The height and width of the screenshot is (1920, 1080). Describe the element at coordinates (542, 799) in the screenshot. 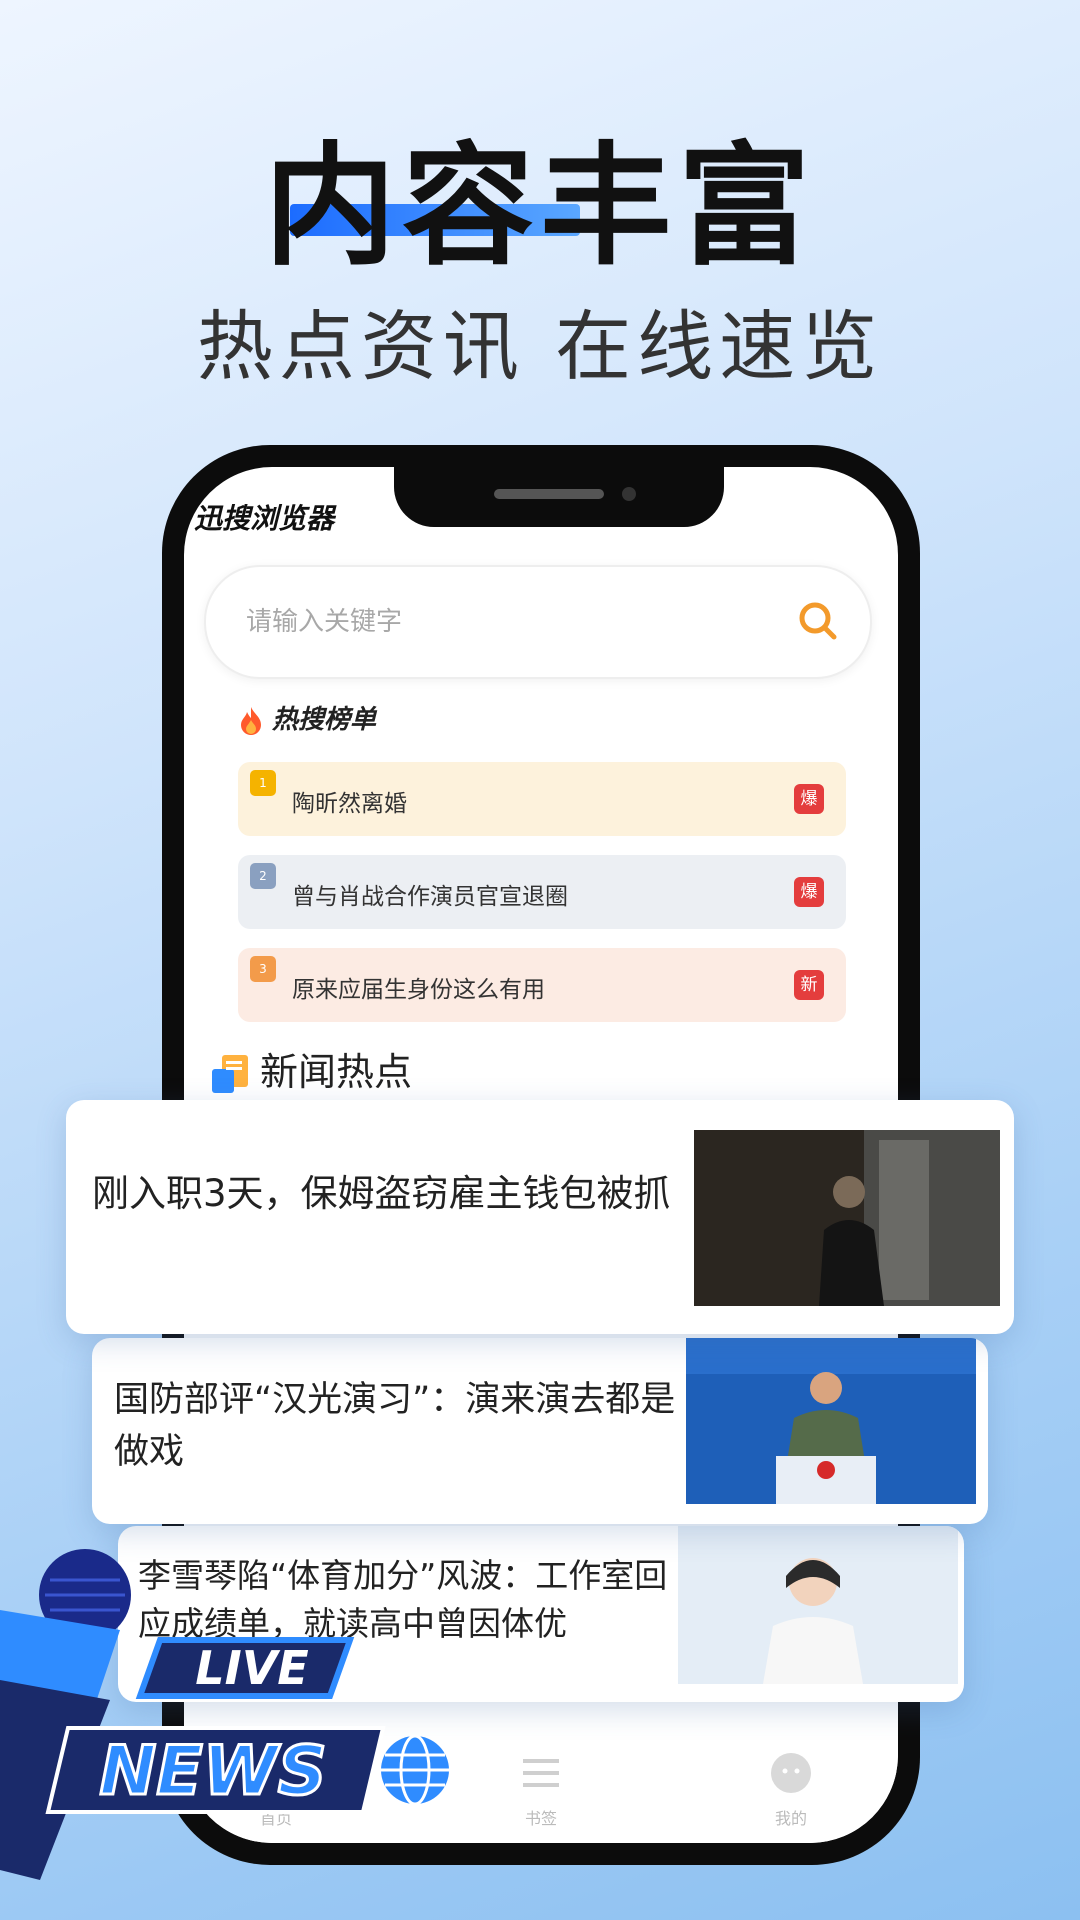

I see `hot-list-item: 1 陶昕然离婚 爆` at that location.